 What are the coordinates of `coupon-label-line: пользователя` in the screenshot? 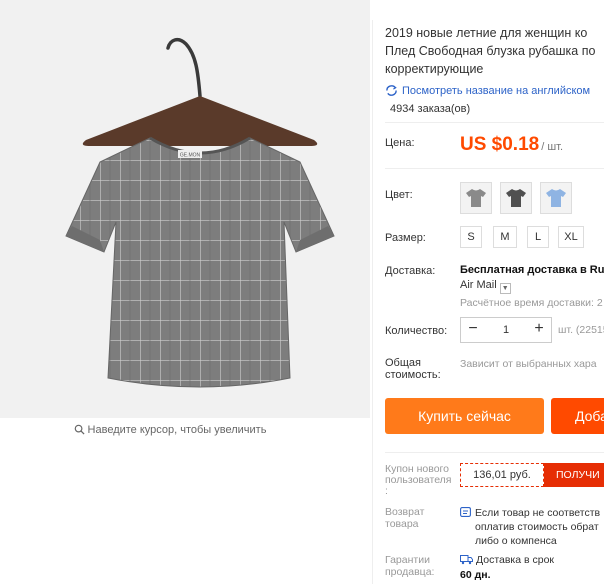 It's located at (418, 480).